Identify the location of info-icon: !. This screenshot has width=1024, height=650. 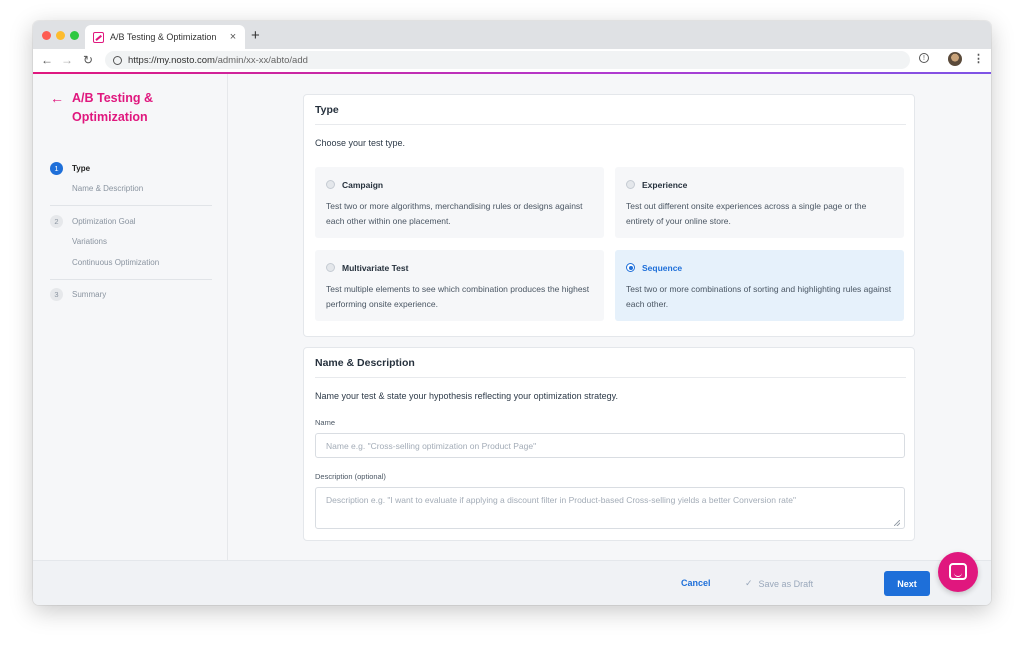
(924, 58).